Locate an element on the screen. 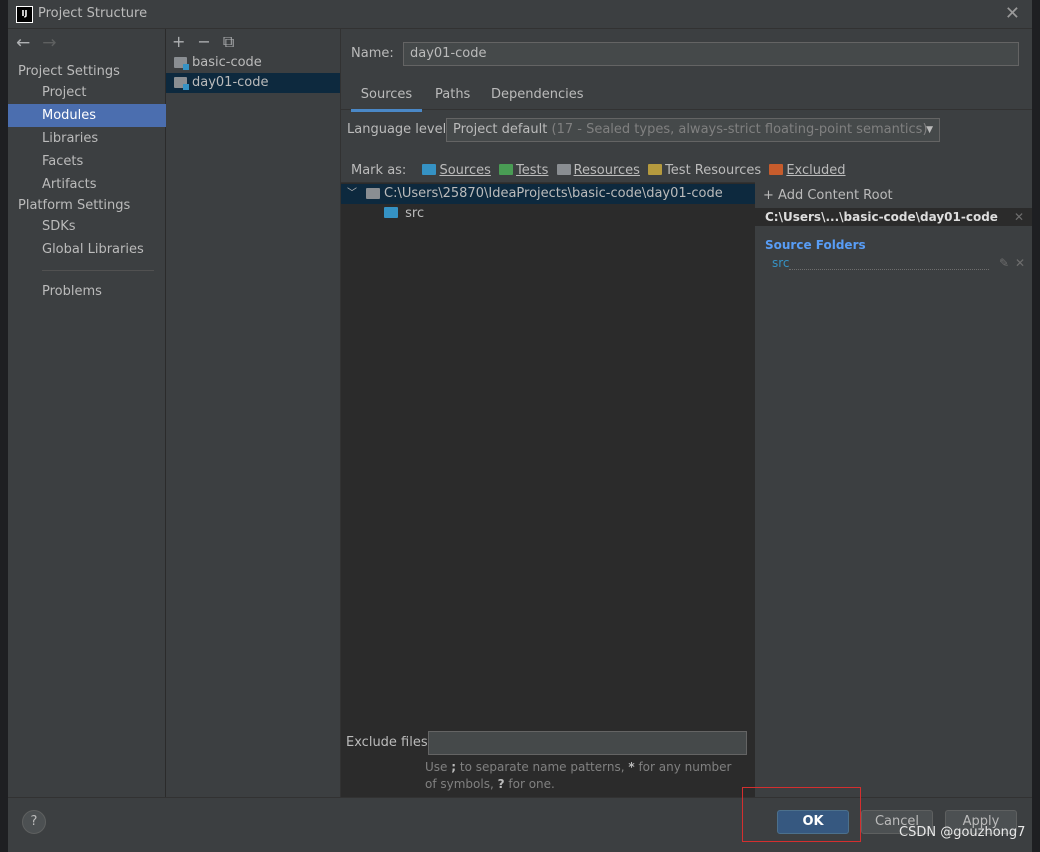 The height and width of the screenshot is (852, 1040). sidebar-item-project: Project is located at coordinates (87, 92).